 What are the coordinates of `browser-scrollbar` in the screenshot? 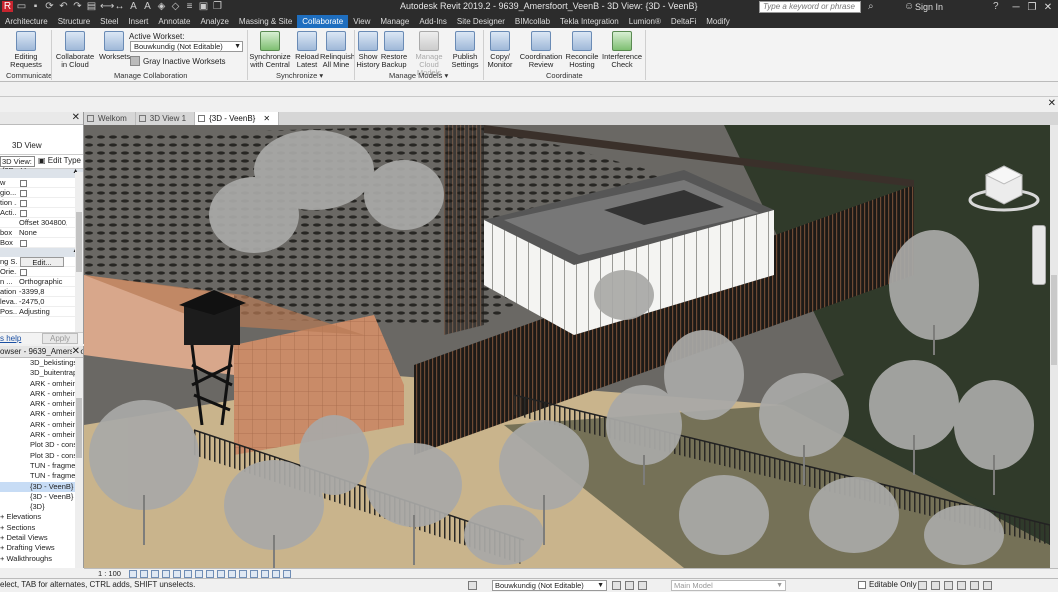 It's located at (79, 463).